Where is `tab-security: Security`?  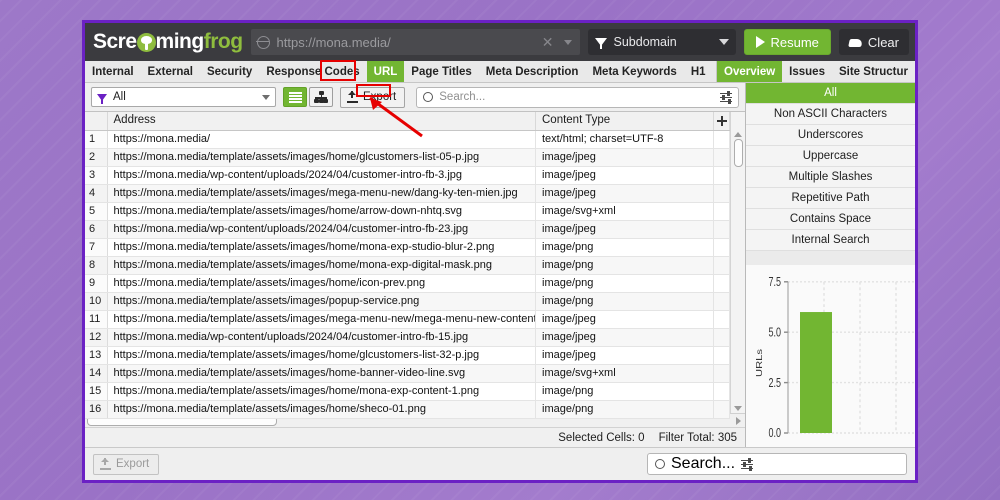 tab-security: Security is located at coordinates (229, 71).